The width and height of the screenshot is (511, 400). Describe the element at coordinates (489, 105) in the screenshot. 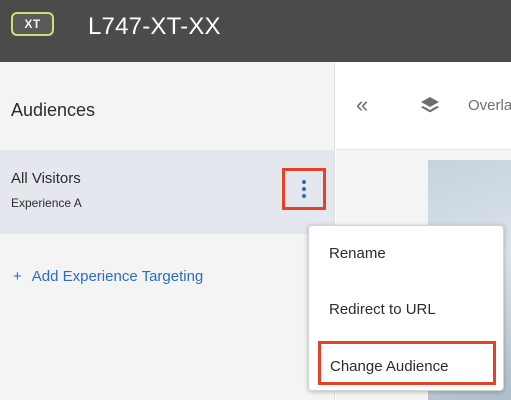

I see `overlay-tab: Overlay` at that location.